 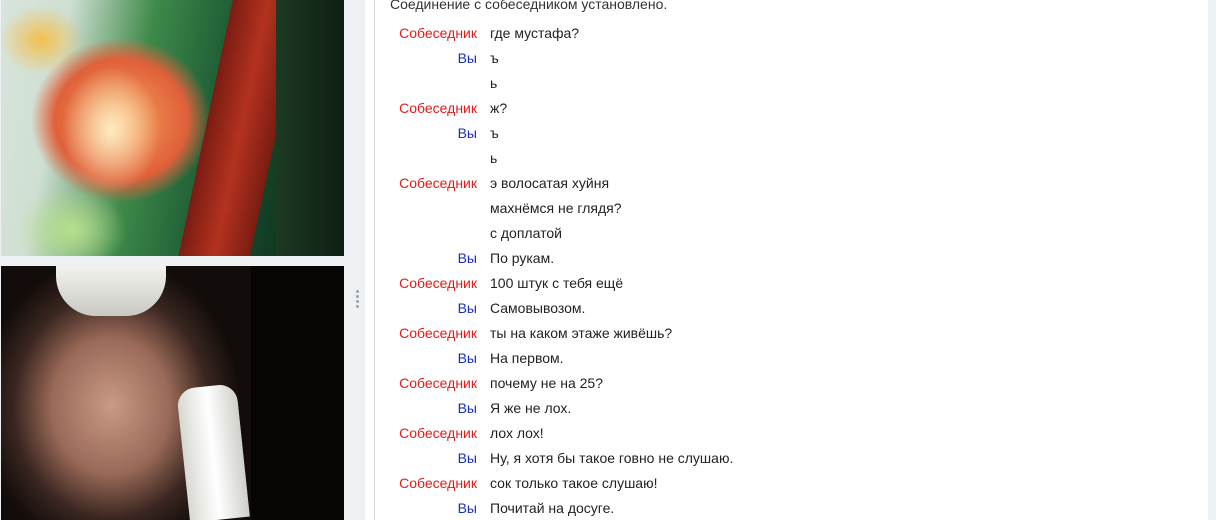 I want to click on message-row: Вы По рукам., so click(x=792, y=258).